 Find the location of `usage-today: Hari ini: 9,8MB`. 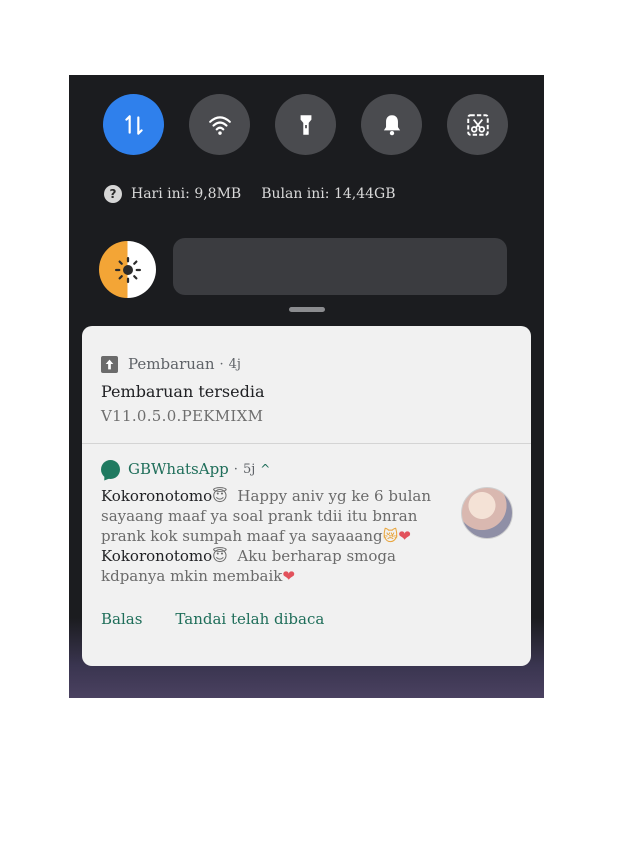

usage-today: Hari ini: 9,8MB is located at coordinates (186, 194).